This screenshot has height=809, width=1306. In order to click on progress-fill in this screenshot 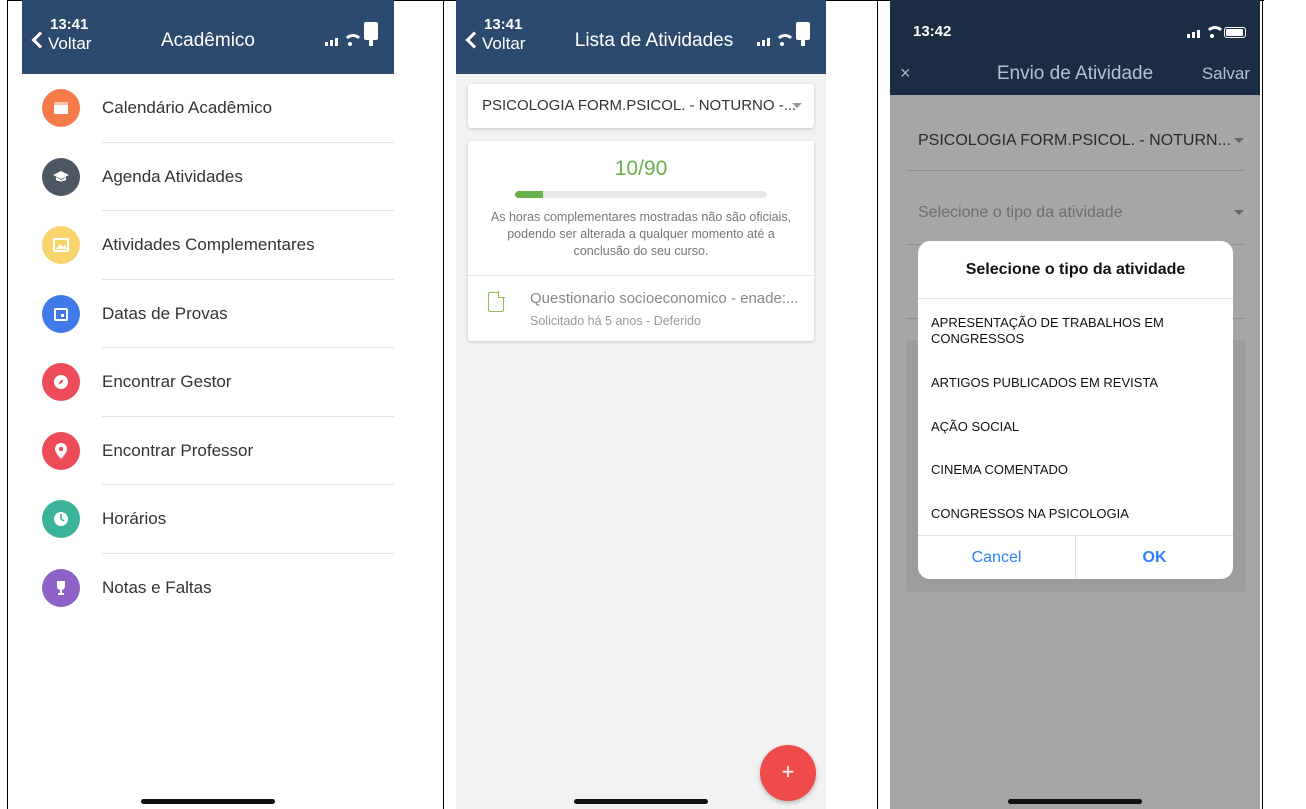, I will do `click(529, 194)`.